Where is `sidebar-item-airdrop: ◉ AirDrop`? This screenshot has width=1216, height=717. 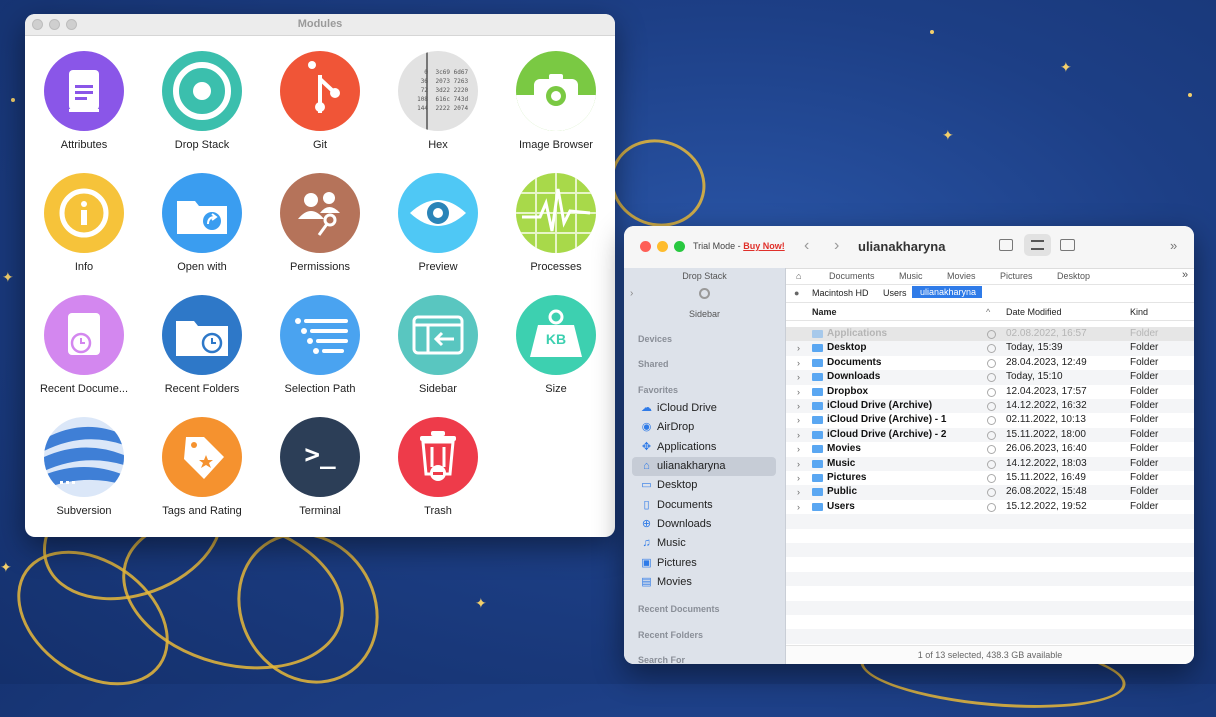 sidebar-item-airdrop: ◉ AirDrop is located at coordinates (704, 427).